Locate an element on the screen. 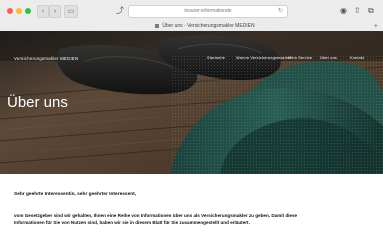 The image size is (383, 244). address-bar: insurer-informationde ↻ is located at coordinates (208, 11).